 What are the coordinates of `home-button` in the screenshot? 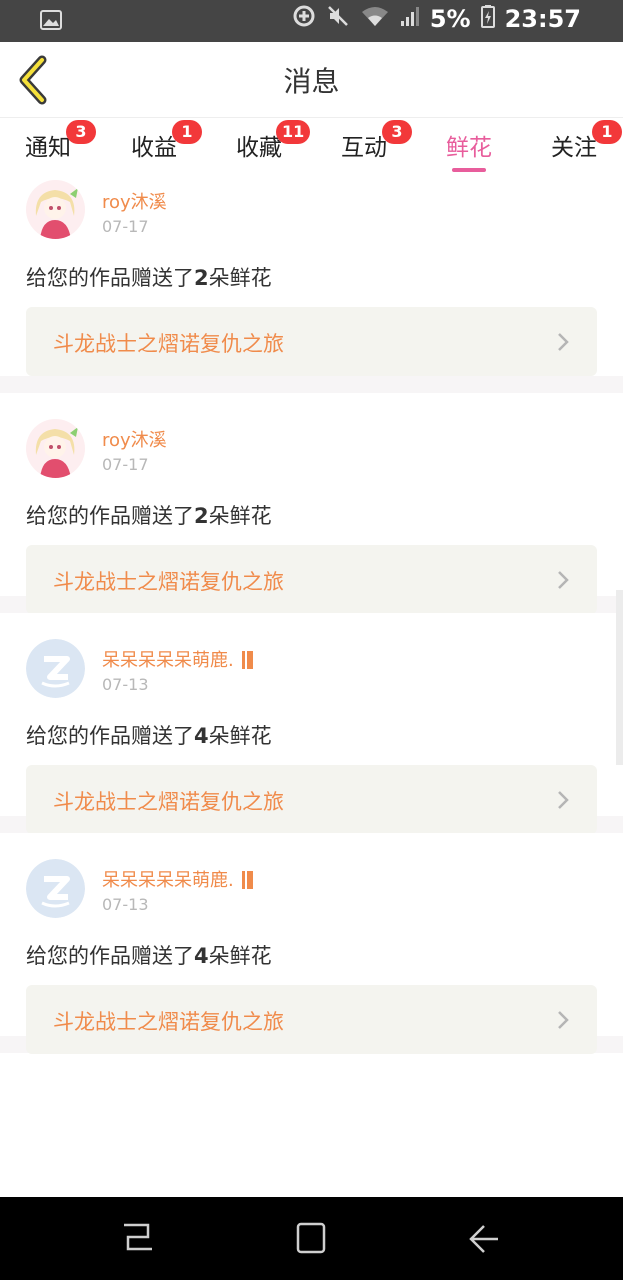 It's located at (312, 1239).